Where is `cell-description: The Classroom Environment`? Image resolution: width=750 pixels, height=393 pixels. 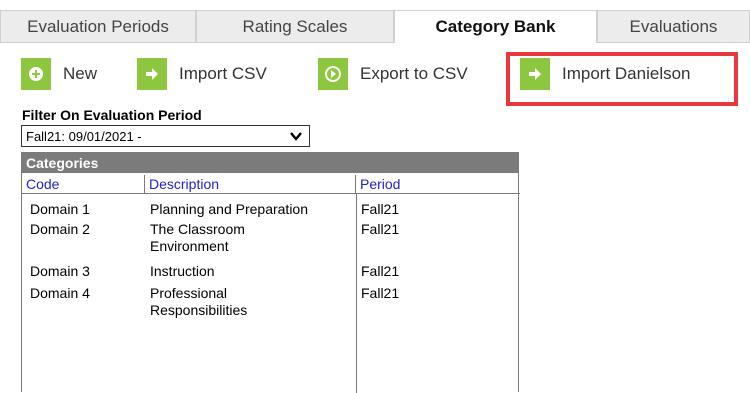
cell-description: The Classroom Environment is located at coordinates (197, 237).